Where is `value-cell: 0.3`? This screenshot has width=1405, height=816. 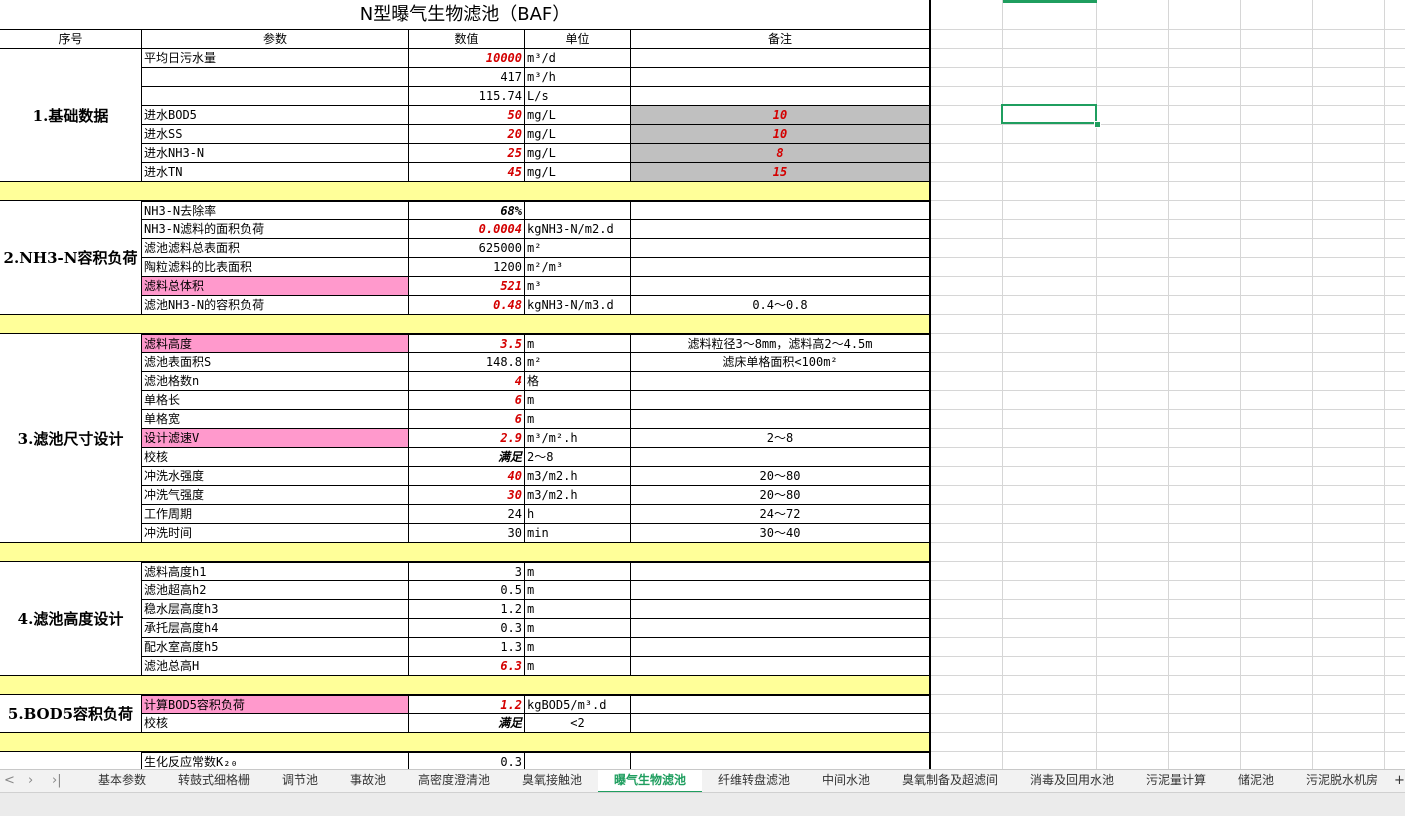
value-cell: 0.3 is located at coordinates (467, 760).